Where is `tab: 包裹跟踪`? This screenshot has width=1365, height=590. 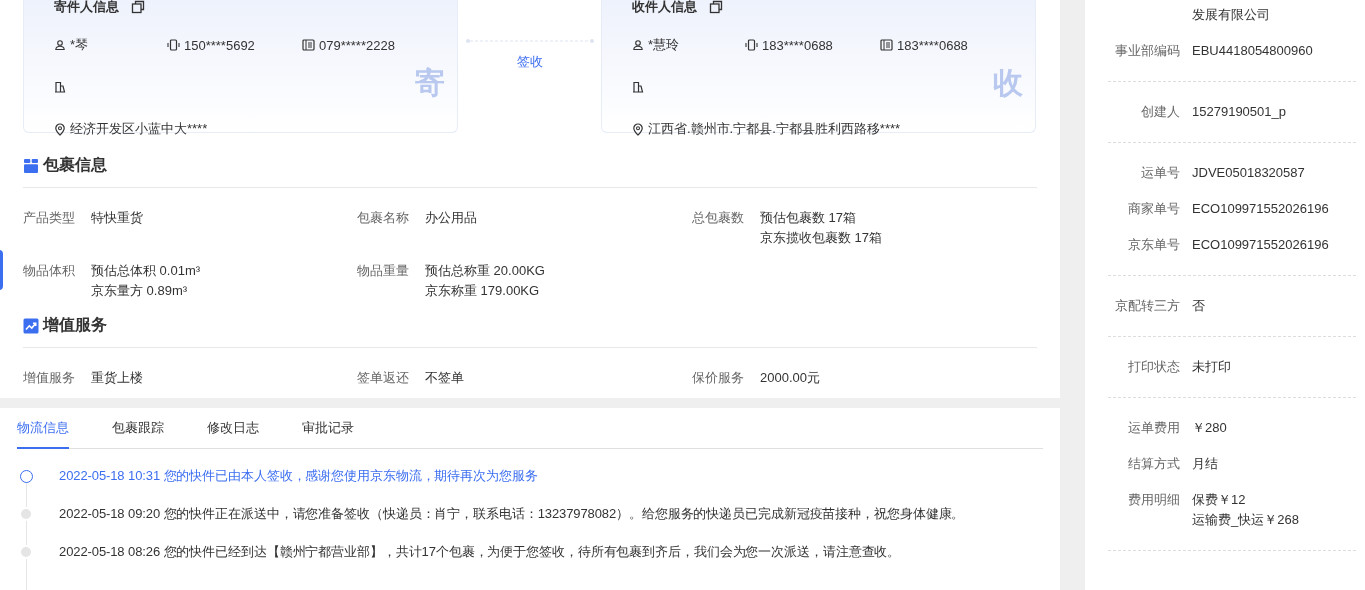
tab: 包裹跟踪 is located at coordinates (138, 428).